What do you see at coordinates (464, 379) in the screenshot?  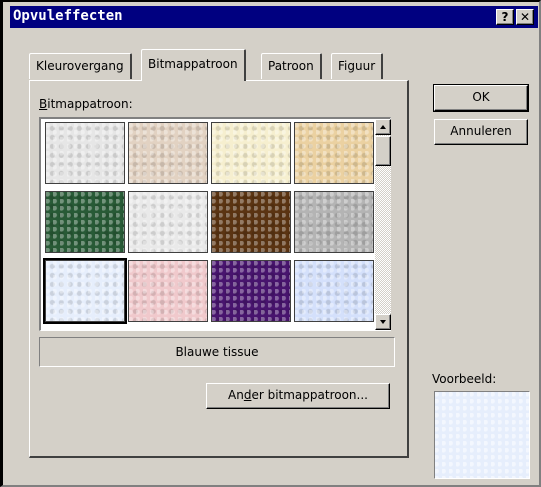 I see `preview-label: Voorbeeld:` at bounding box center [464, 379].